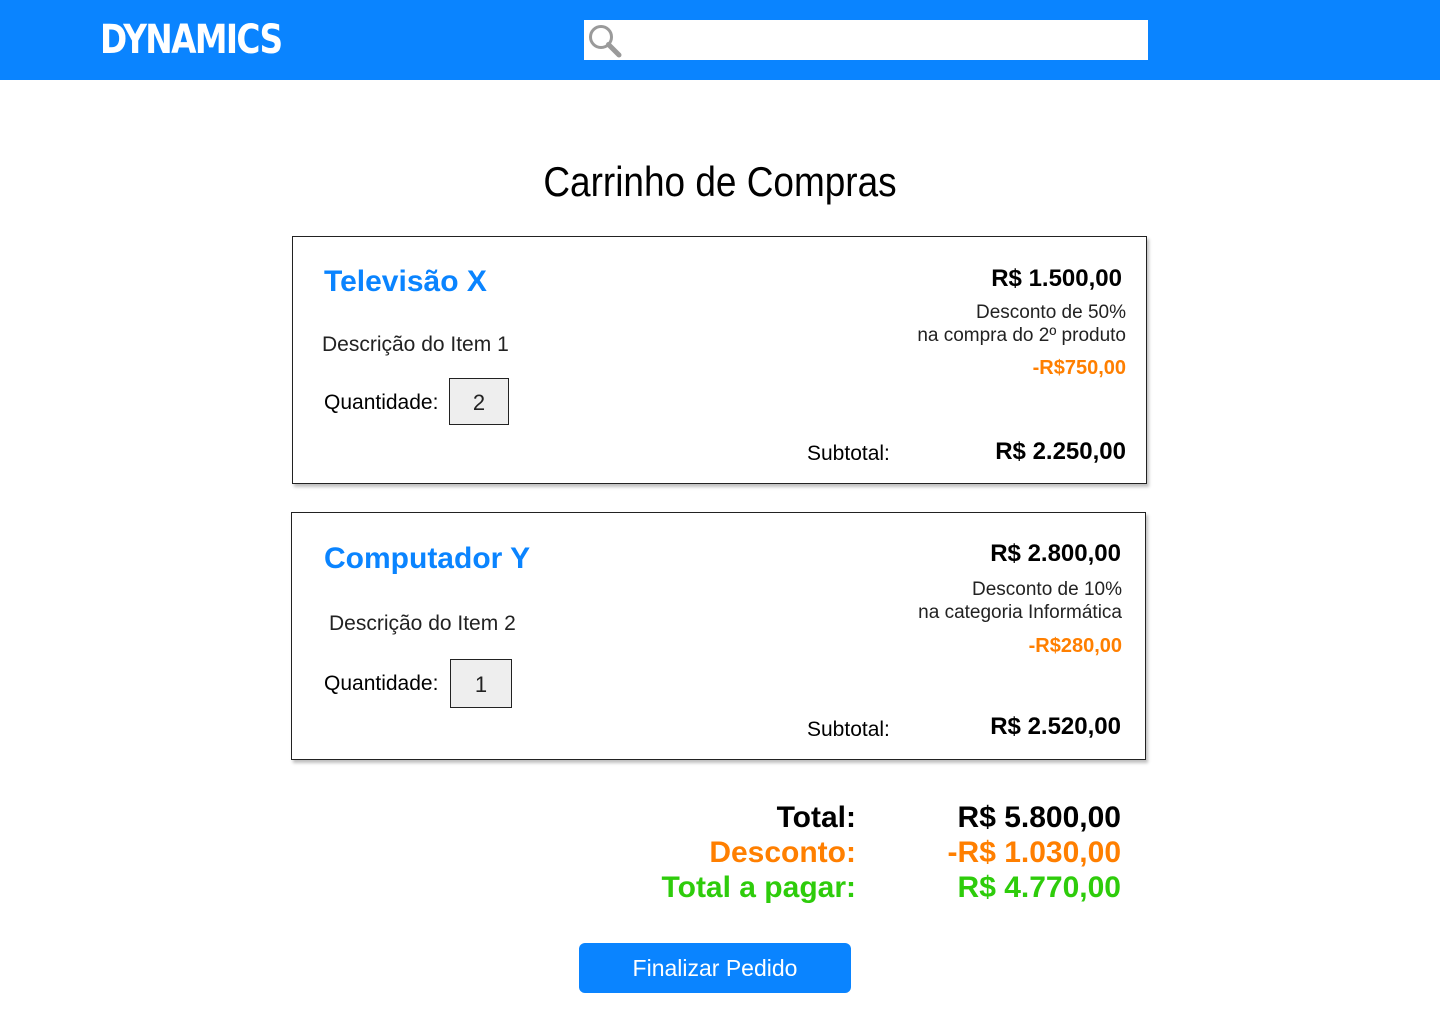 The image size is (1440, 1024). I want to click on item-name: Televisão X, so click(405, 282).